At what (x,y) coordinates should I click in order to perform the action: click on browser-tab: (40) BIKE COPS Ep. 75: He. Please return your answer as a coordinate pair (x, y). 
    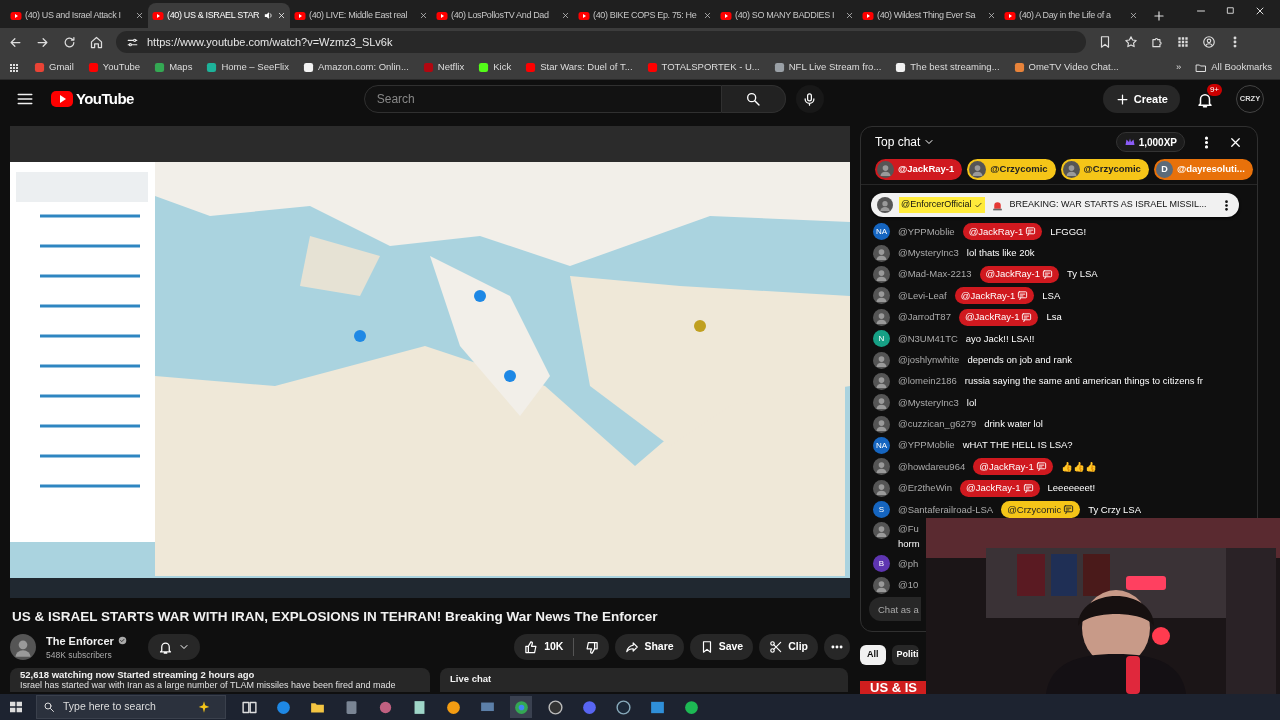
    Looking at the image, I should click on (645, 15).